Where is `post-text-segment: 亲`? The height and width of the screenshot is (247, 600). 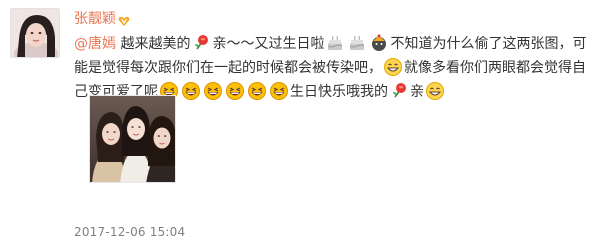
post-text-segment: 亲 is located at coordinates (417, 92).